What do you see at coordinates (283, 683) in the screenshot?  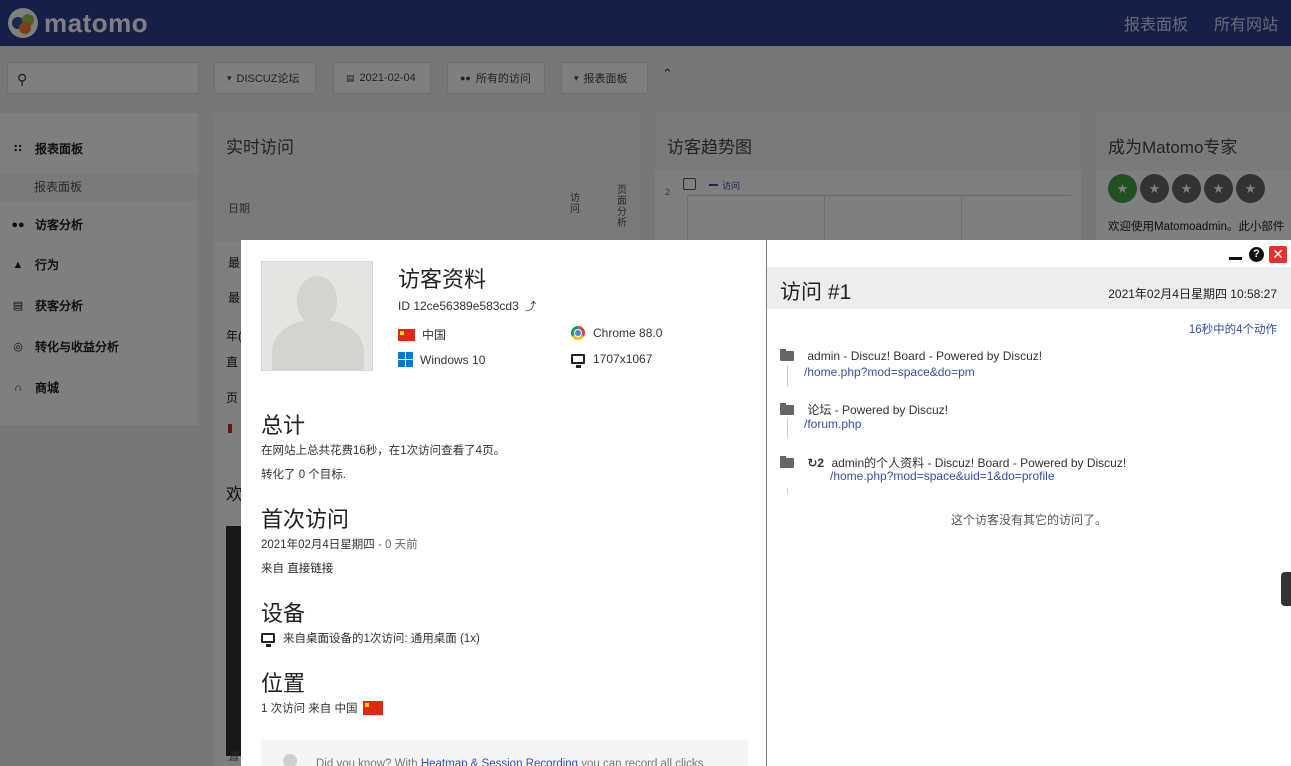 I see `location-heading: 位置` at bounding box center [283, 683].